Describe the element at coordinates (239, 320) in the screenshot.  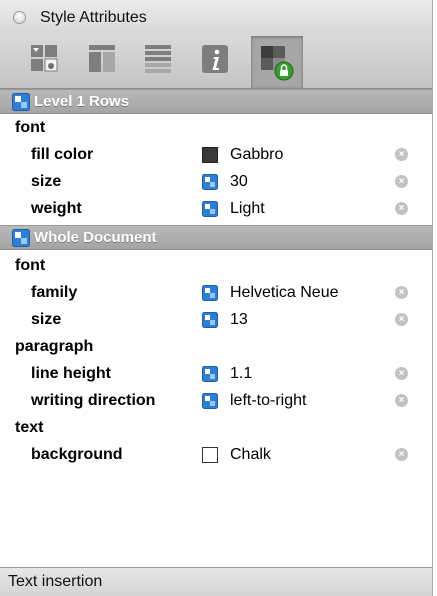
I see `attribute-value: 13` at that location.